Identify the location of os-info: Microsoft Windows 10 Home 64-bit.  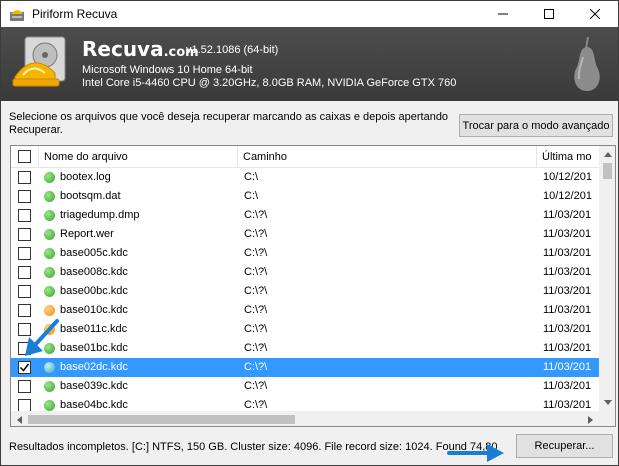
(167, 70).